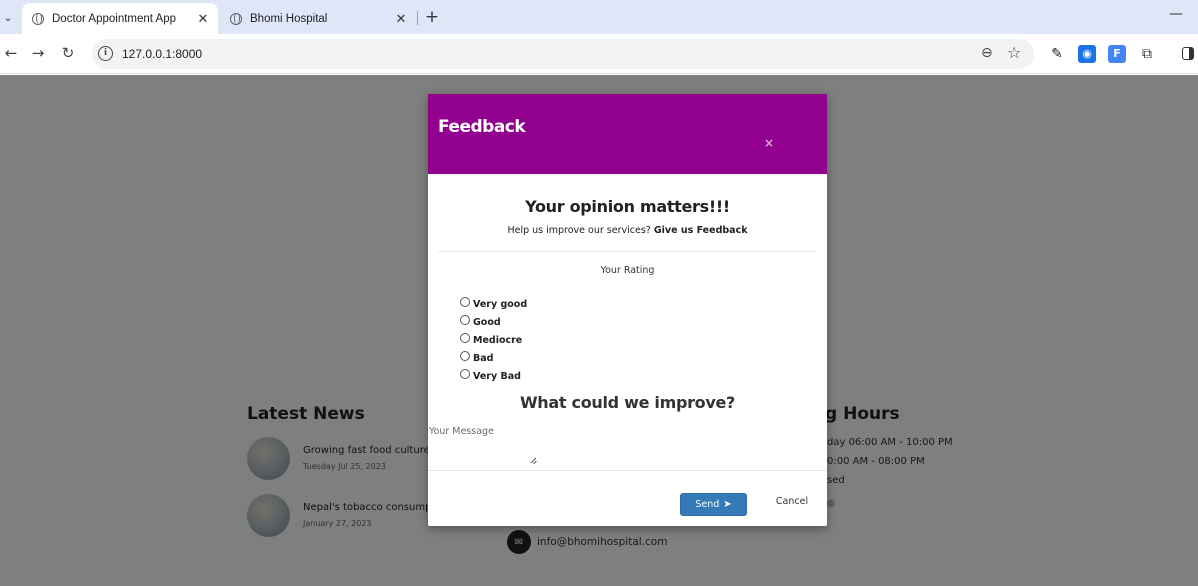 The width and height of the screenshot is (1198, 586). I want to click on back-arrow-icon: ←, so click(11, 53).